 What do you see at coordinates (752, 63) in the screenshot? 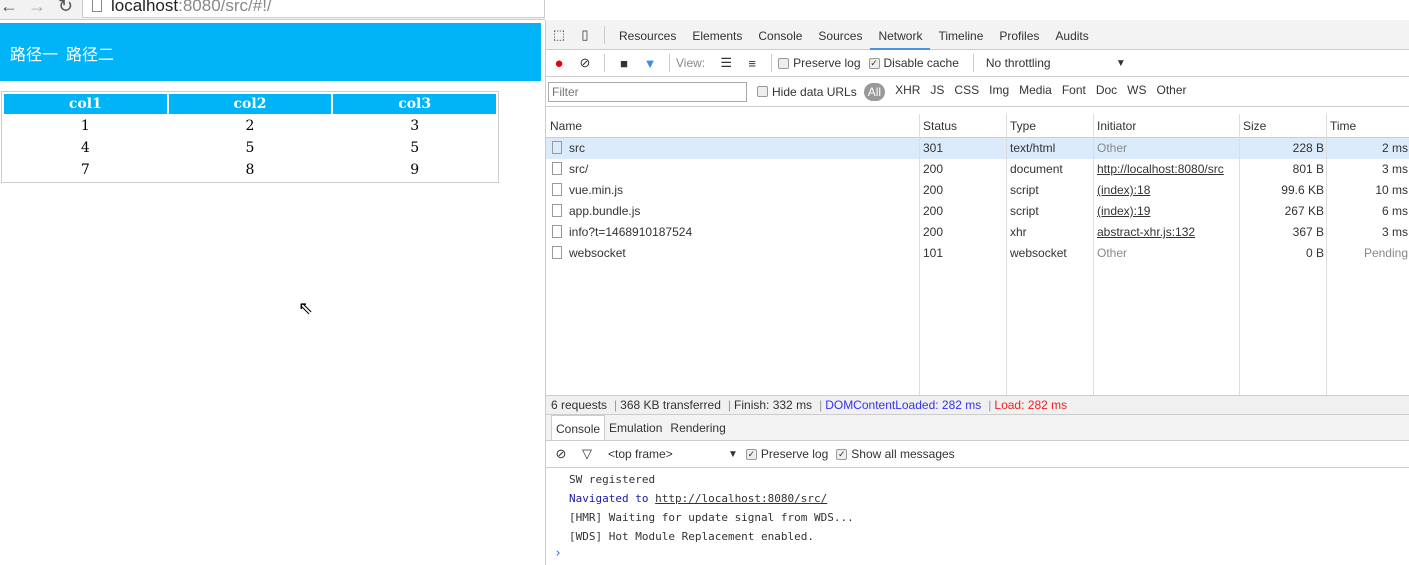
I see `overview-icon: ≡` at bounding box center [752, 63].